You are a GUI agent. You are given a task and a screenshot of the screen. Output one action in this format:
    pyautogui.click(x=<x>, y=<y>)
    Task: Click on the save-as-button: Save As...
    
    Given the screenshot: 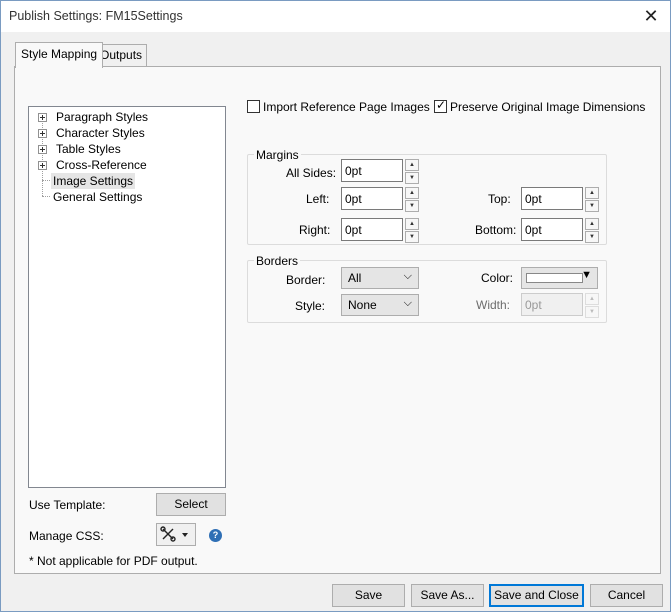 What is the action you would take?
    pyautogui.click(x=447, y=595)
    